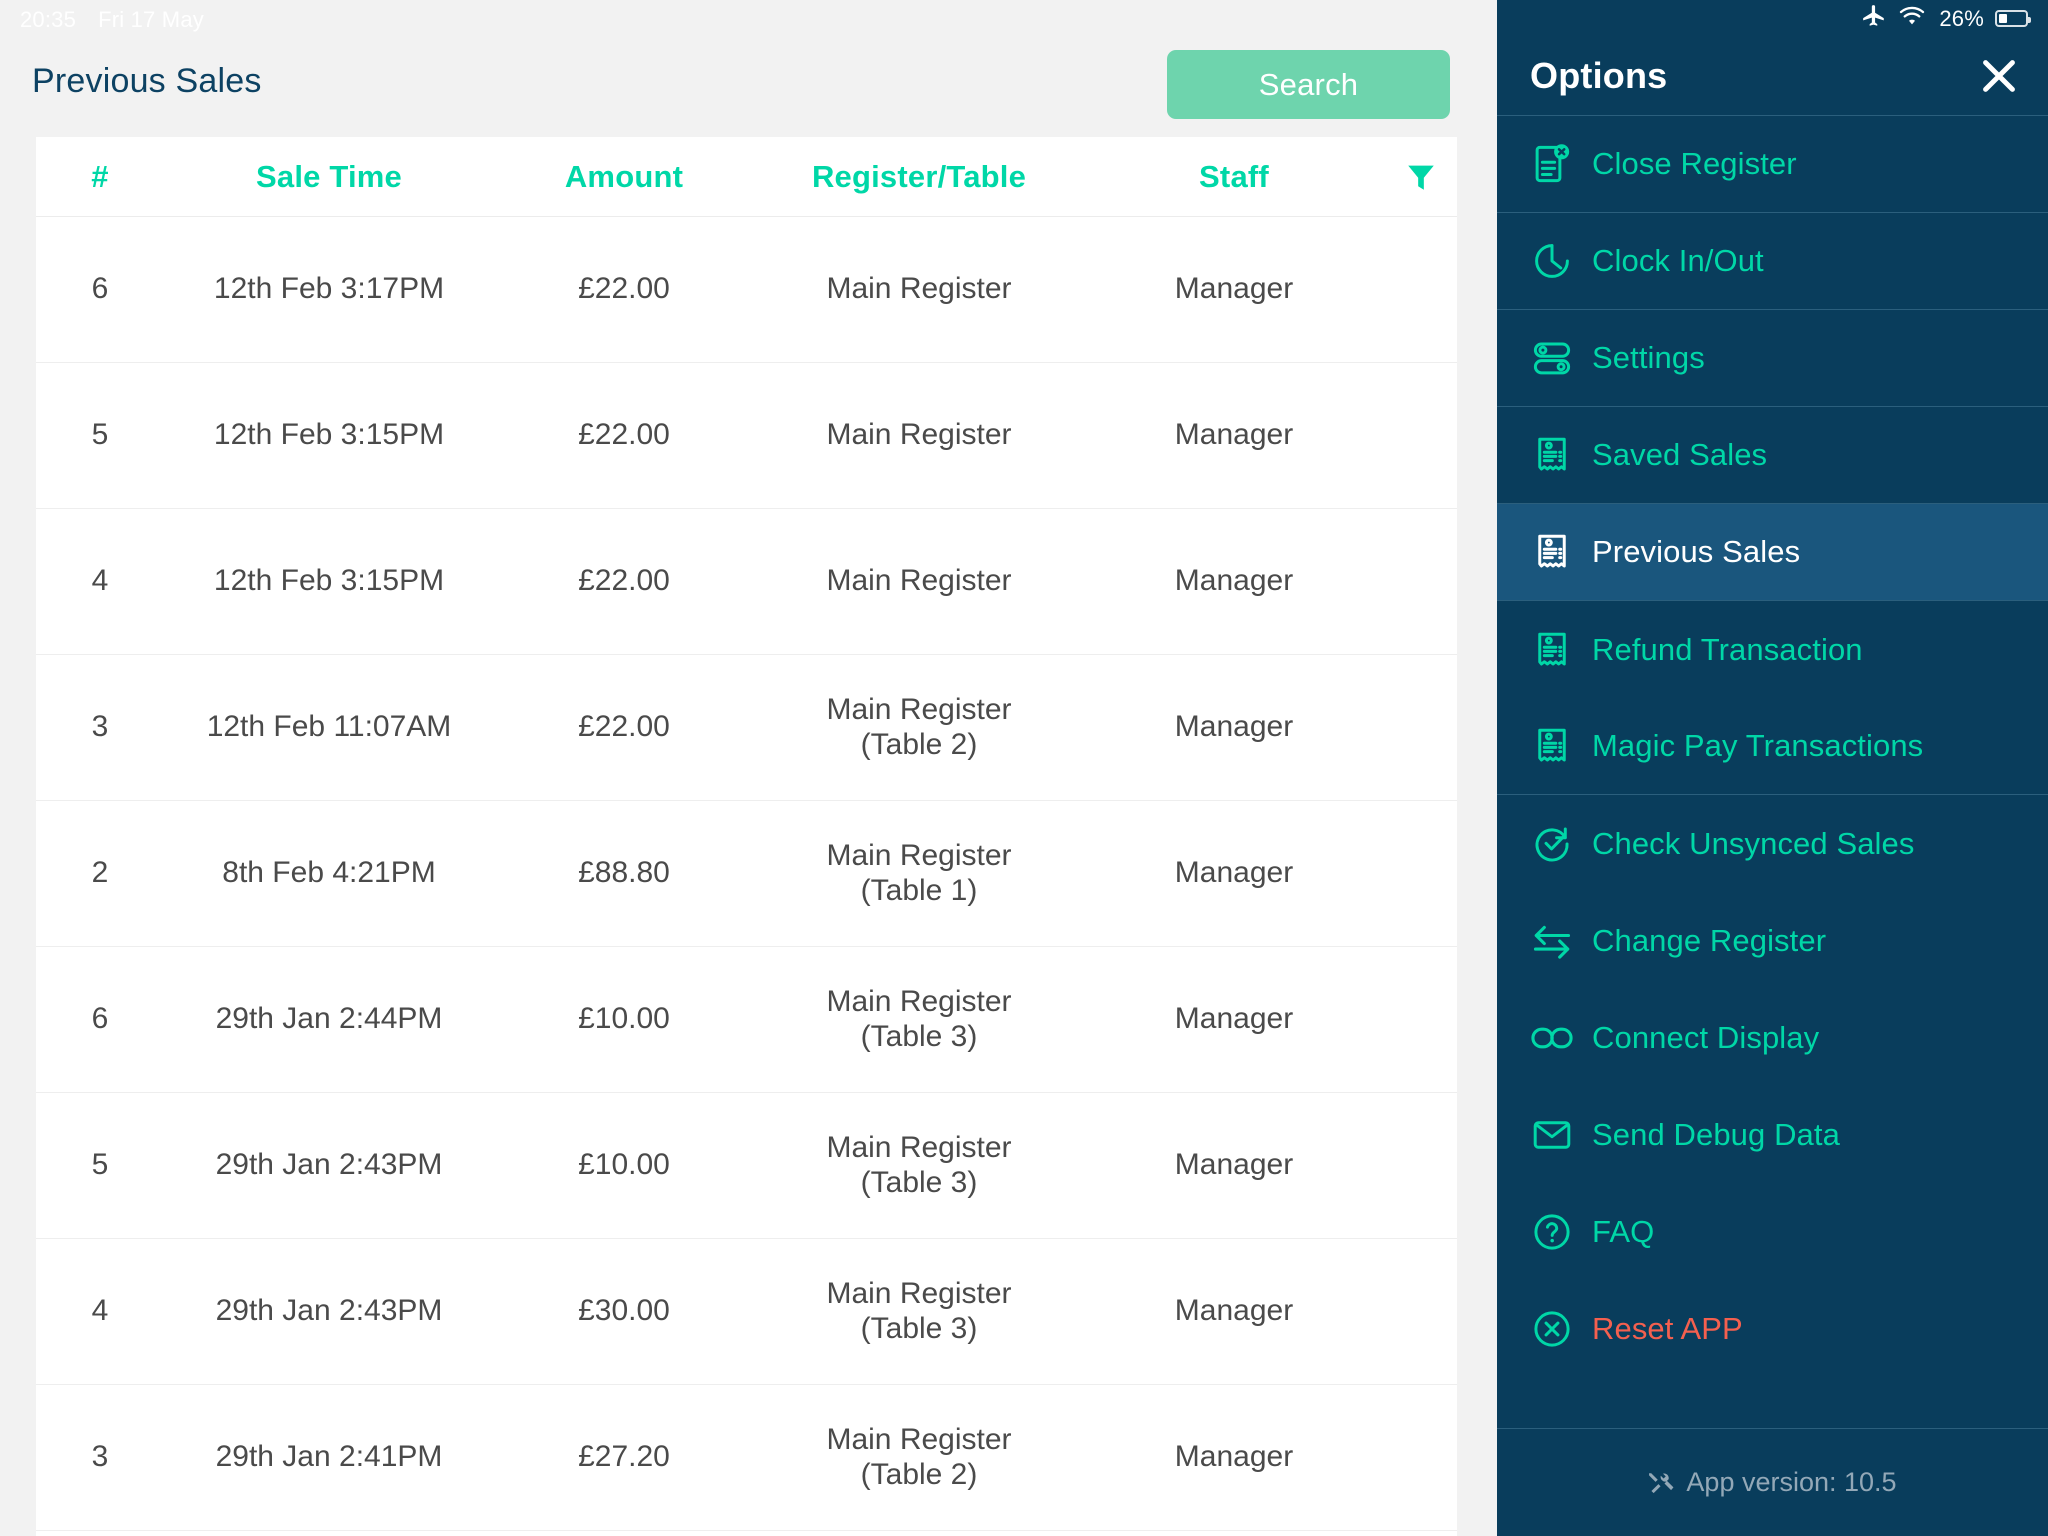 This screenshot has height=1536, width=2048. I want to click on menu-item-clock-in-out: Clock In/Out, so click(1772, 261).